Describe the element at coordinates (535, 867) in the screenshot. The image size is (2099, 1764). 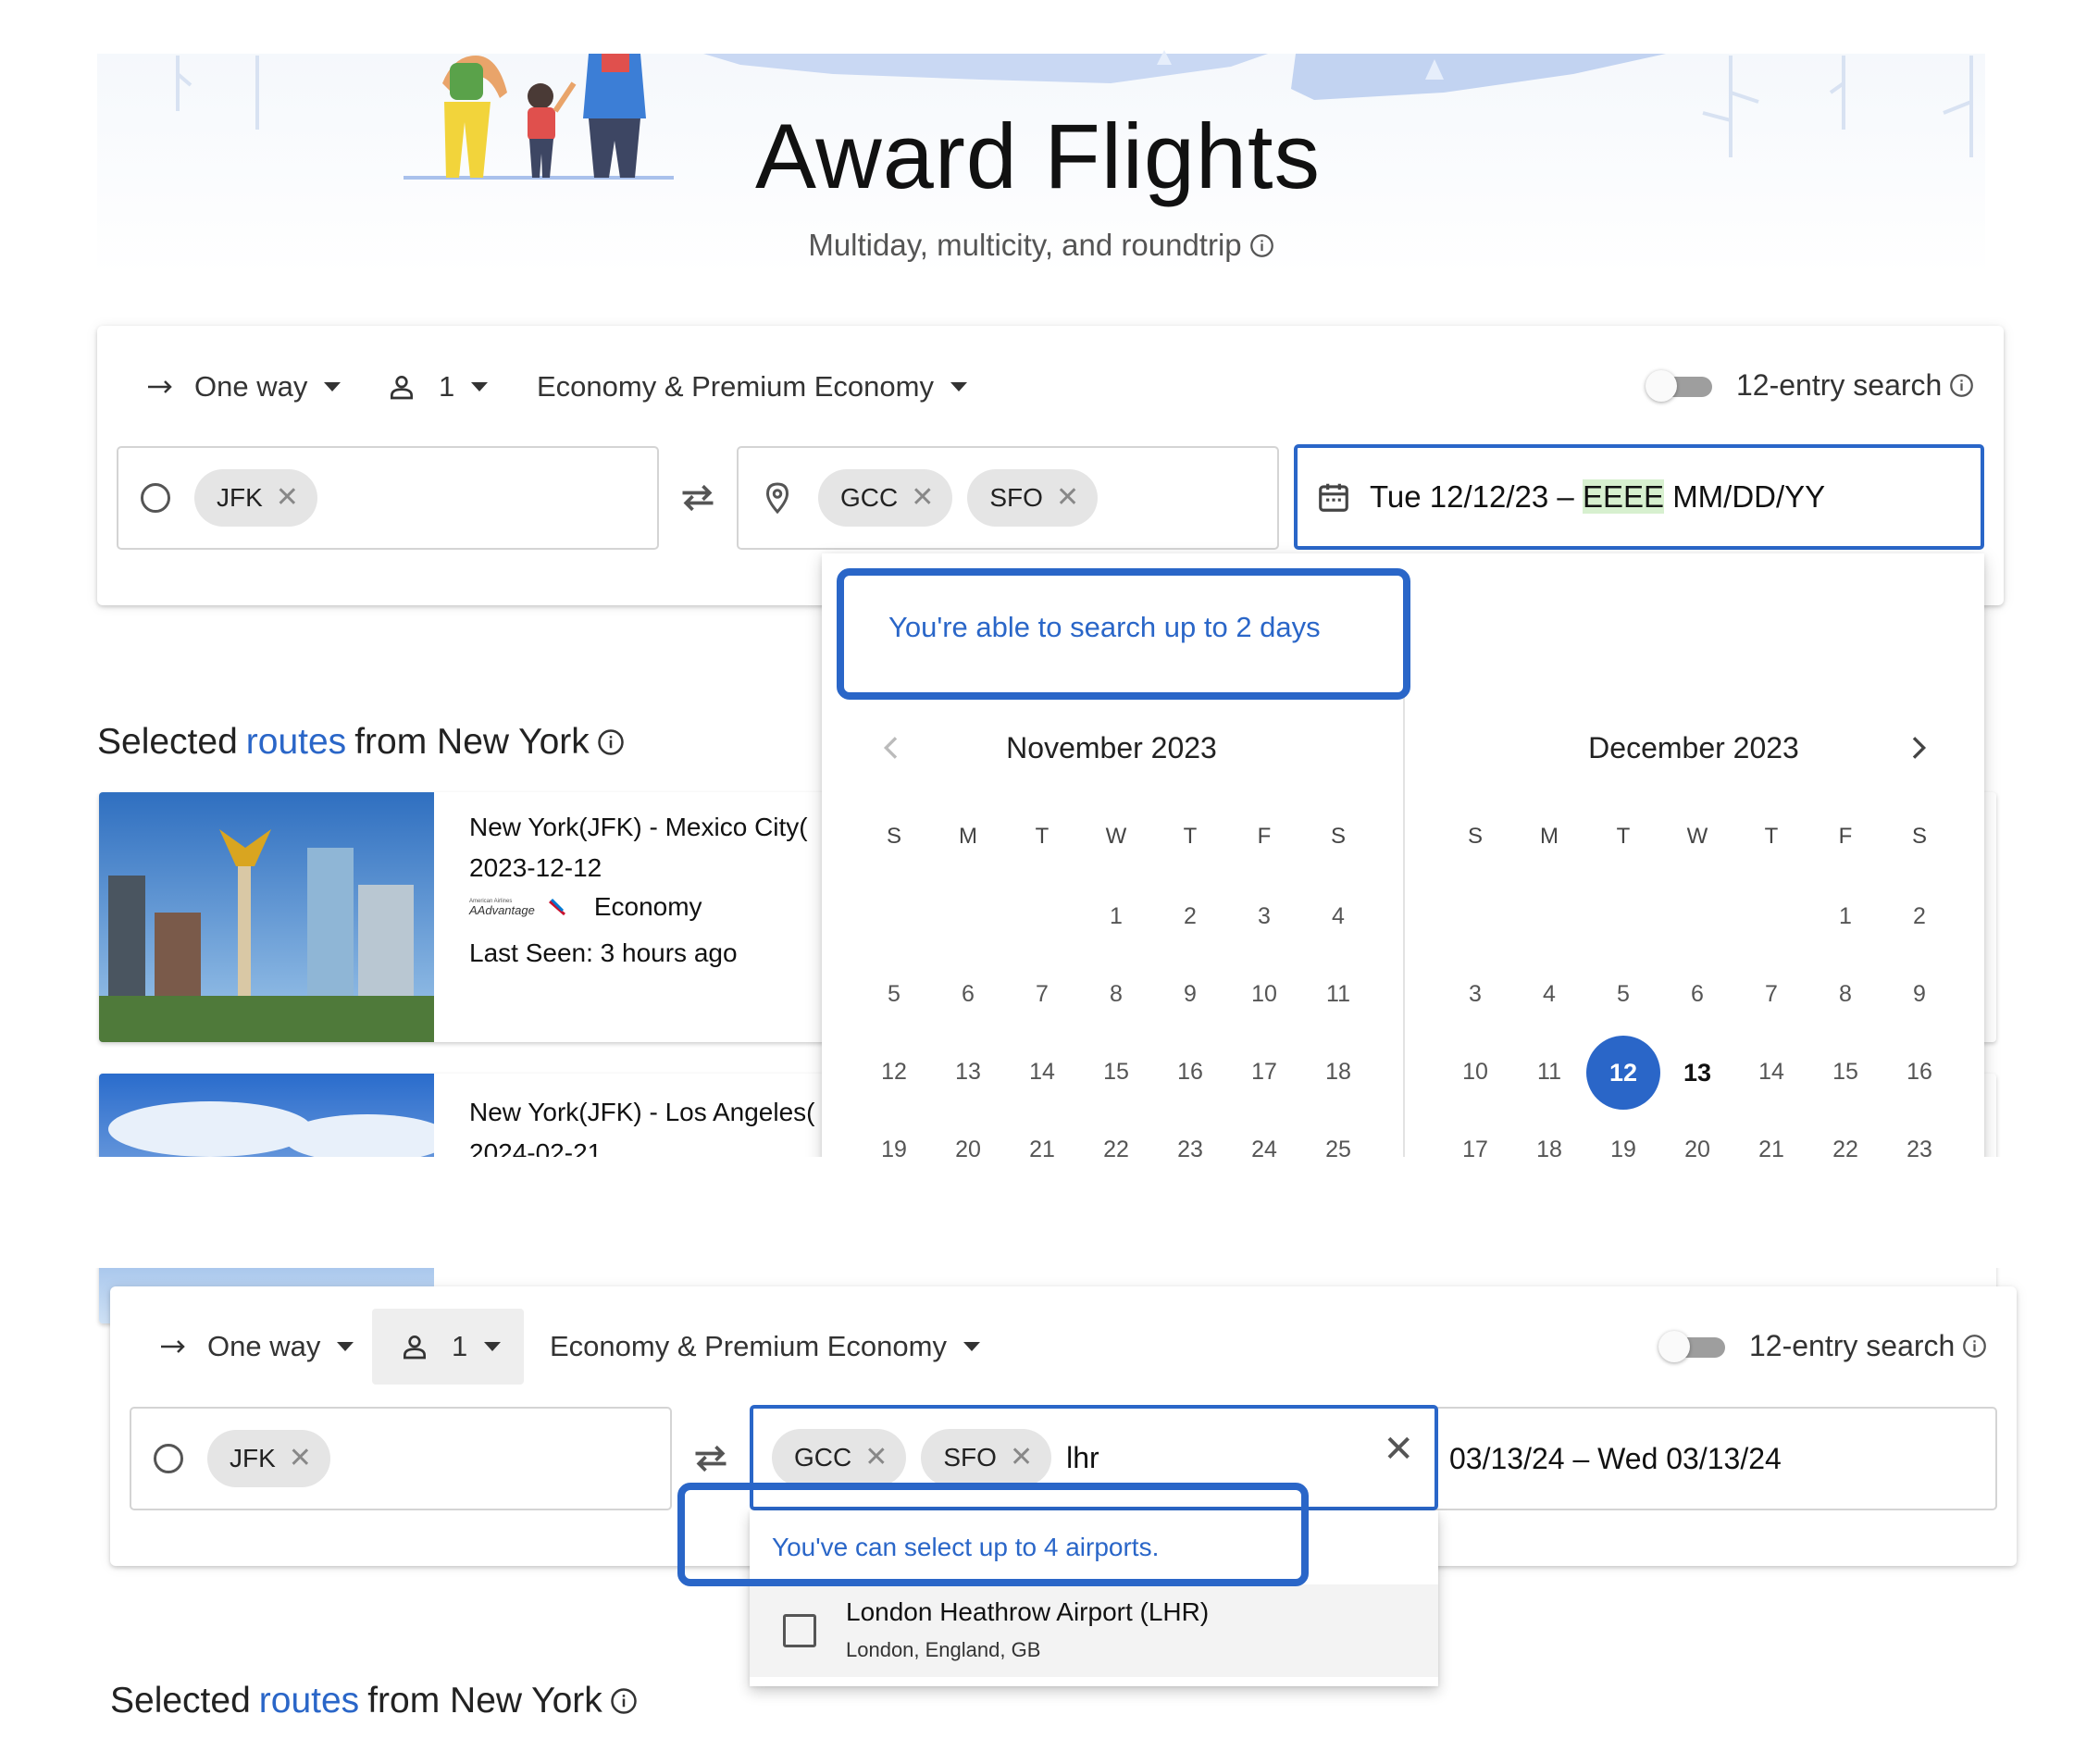
I see `route-date: 2023-12-12` at that location.